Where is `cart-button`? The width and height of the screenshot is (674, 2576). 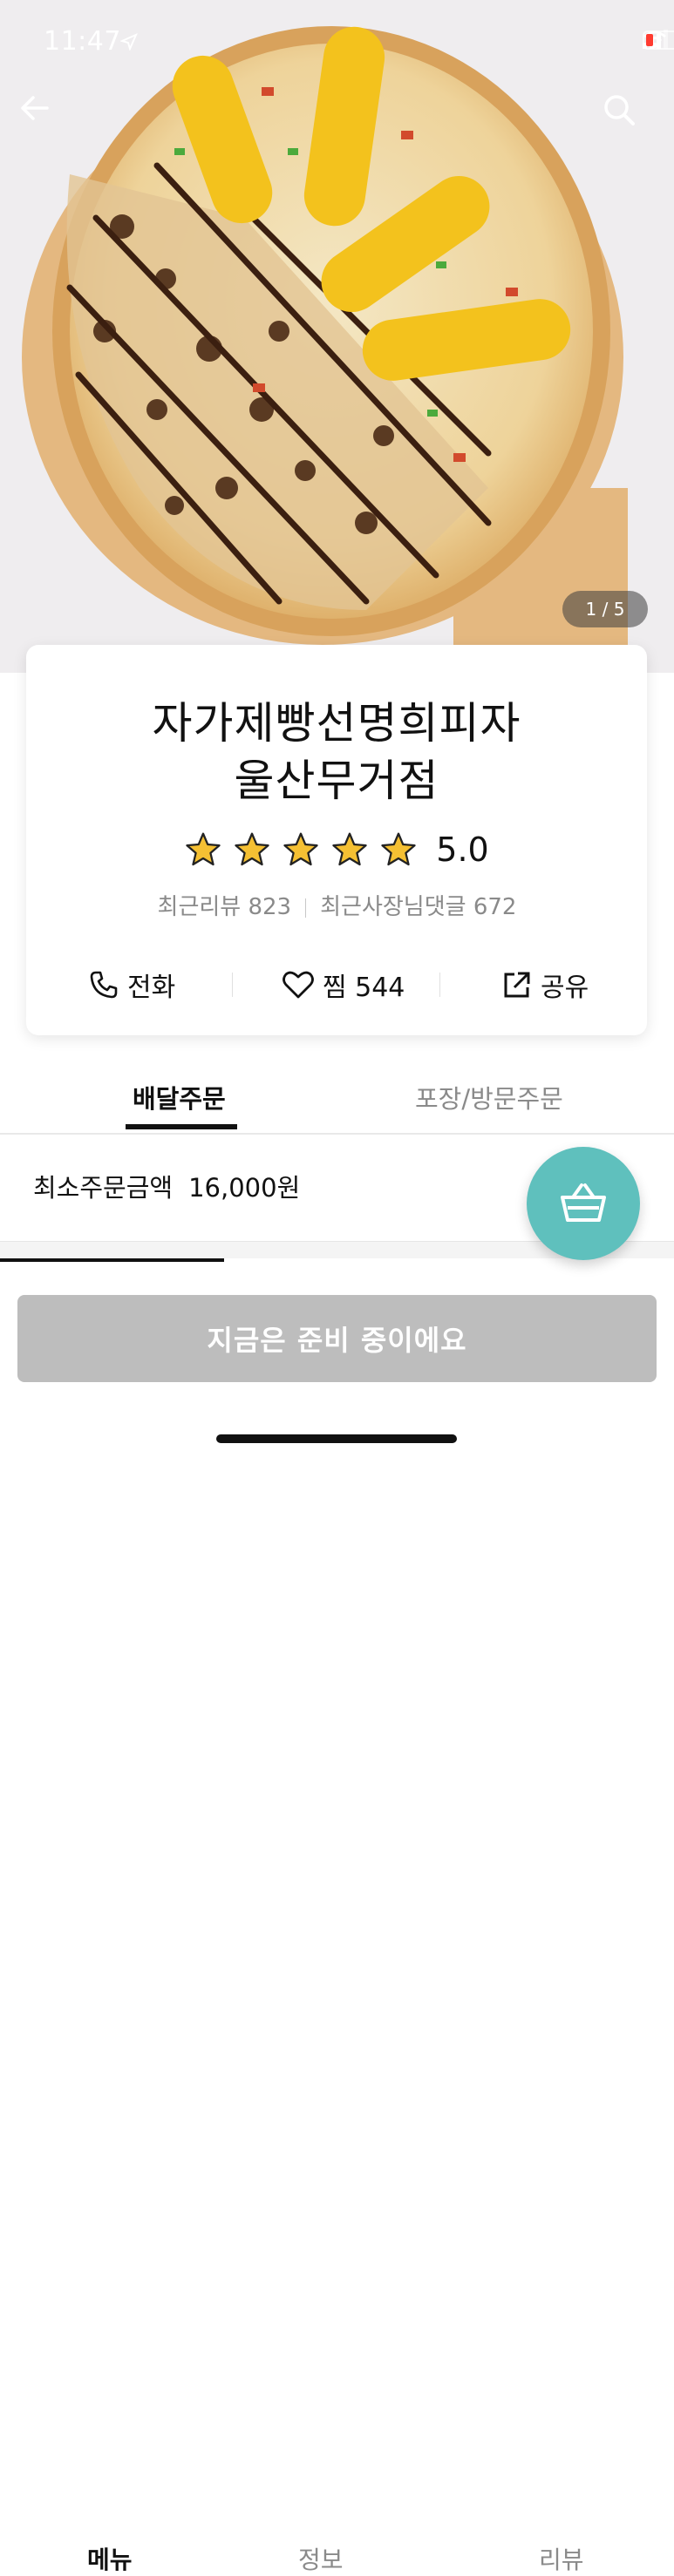
cart-button is located at coordinates (583, 1203).